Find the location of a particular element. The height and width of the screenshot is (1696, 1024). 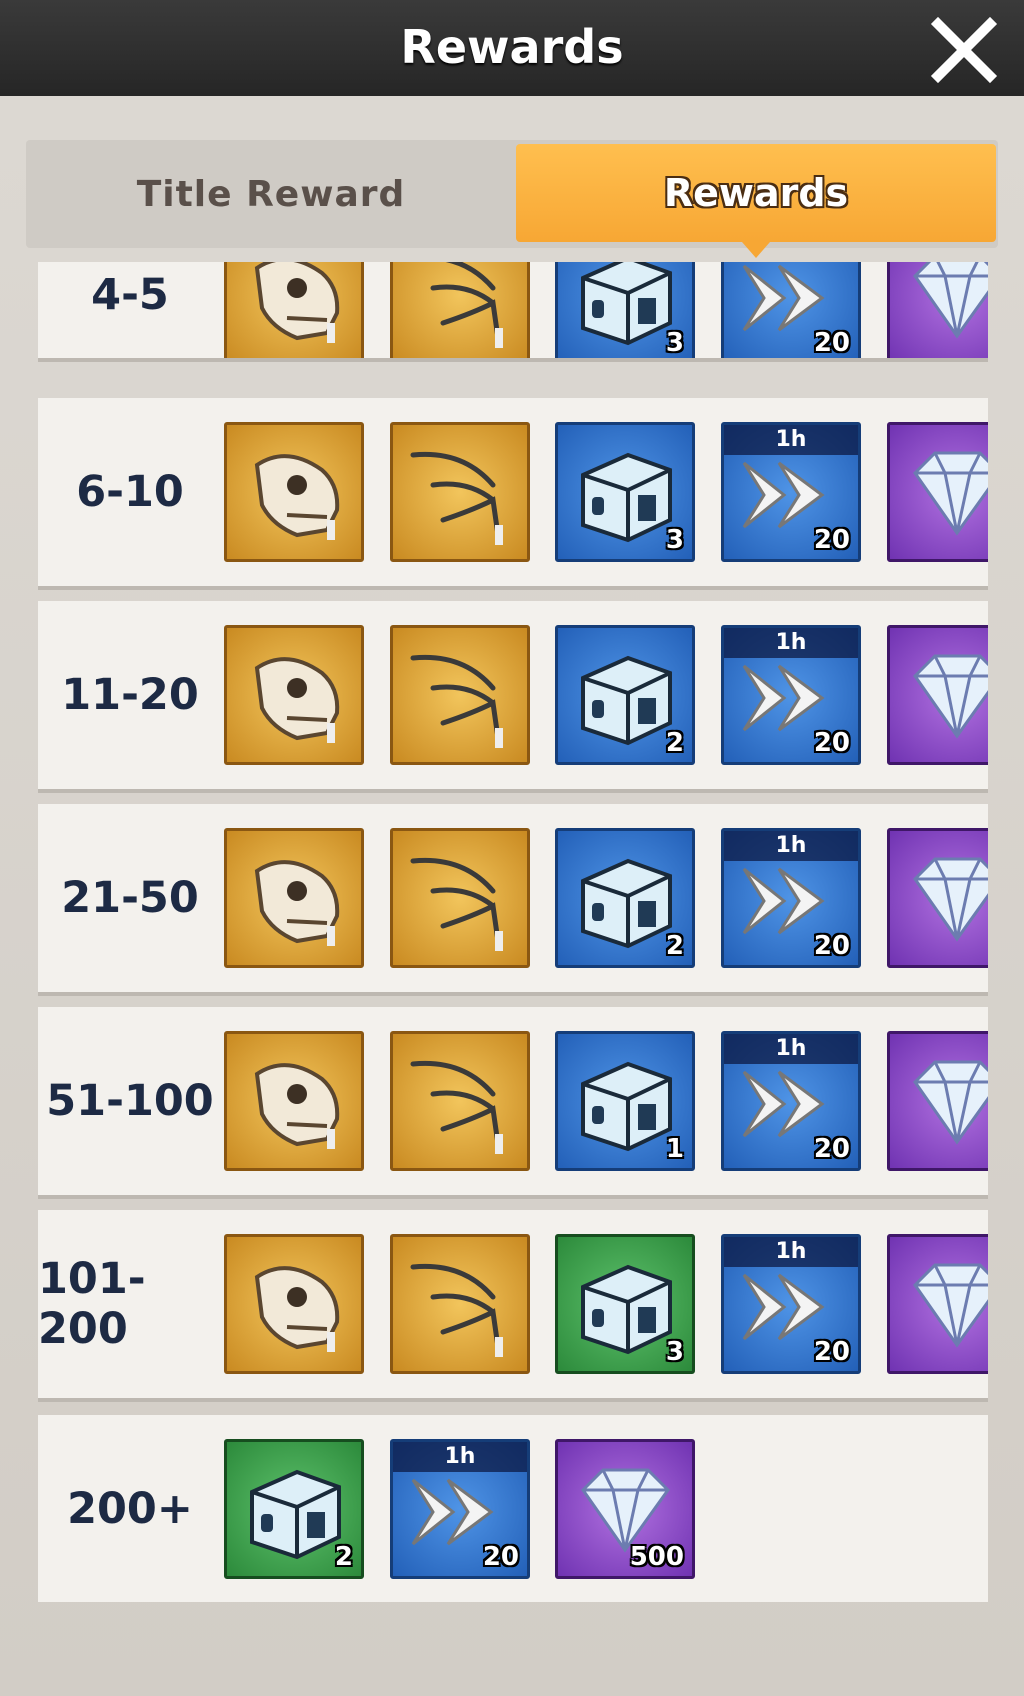

reward-items: 1 1h 20 is located at coordinates (606, 1101).